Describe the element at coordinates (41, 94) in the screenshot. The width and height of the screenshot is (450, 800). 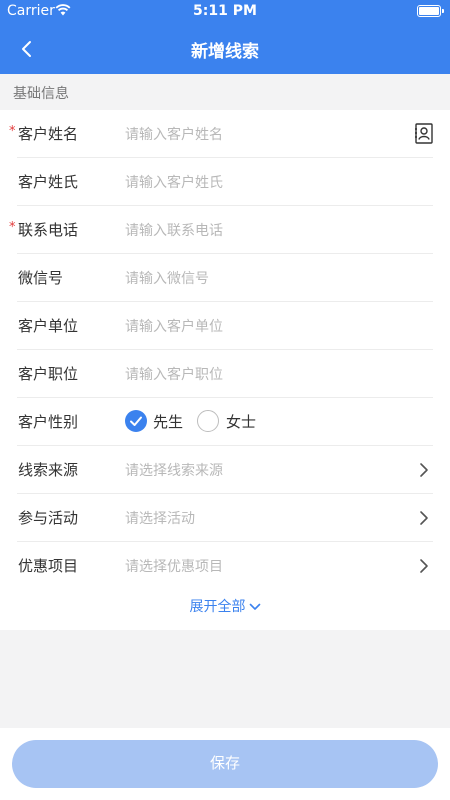
I see `section-header: 基础信息` at that location.